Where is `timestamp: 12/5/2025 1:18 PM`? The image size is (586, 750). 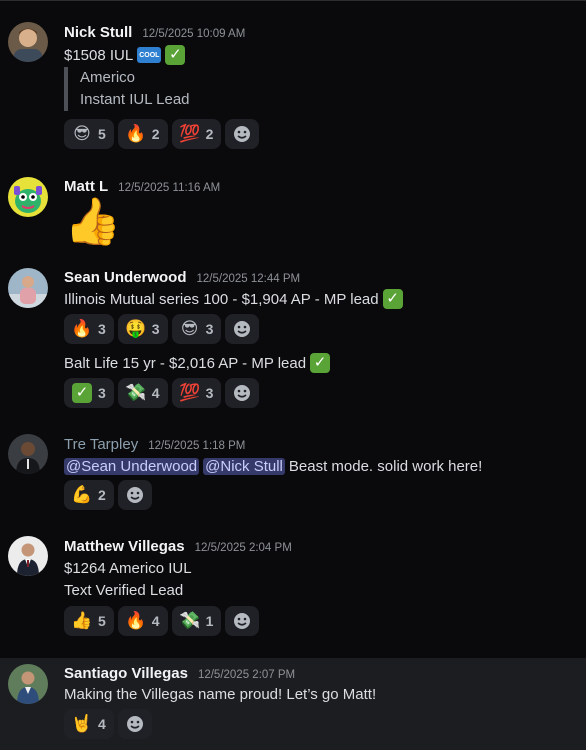
timestamp: 12/5/2025 1:18 PM is located at coordinates (197, 446).